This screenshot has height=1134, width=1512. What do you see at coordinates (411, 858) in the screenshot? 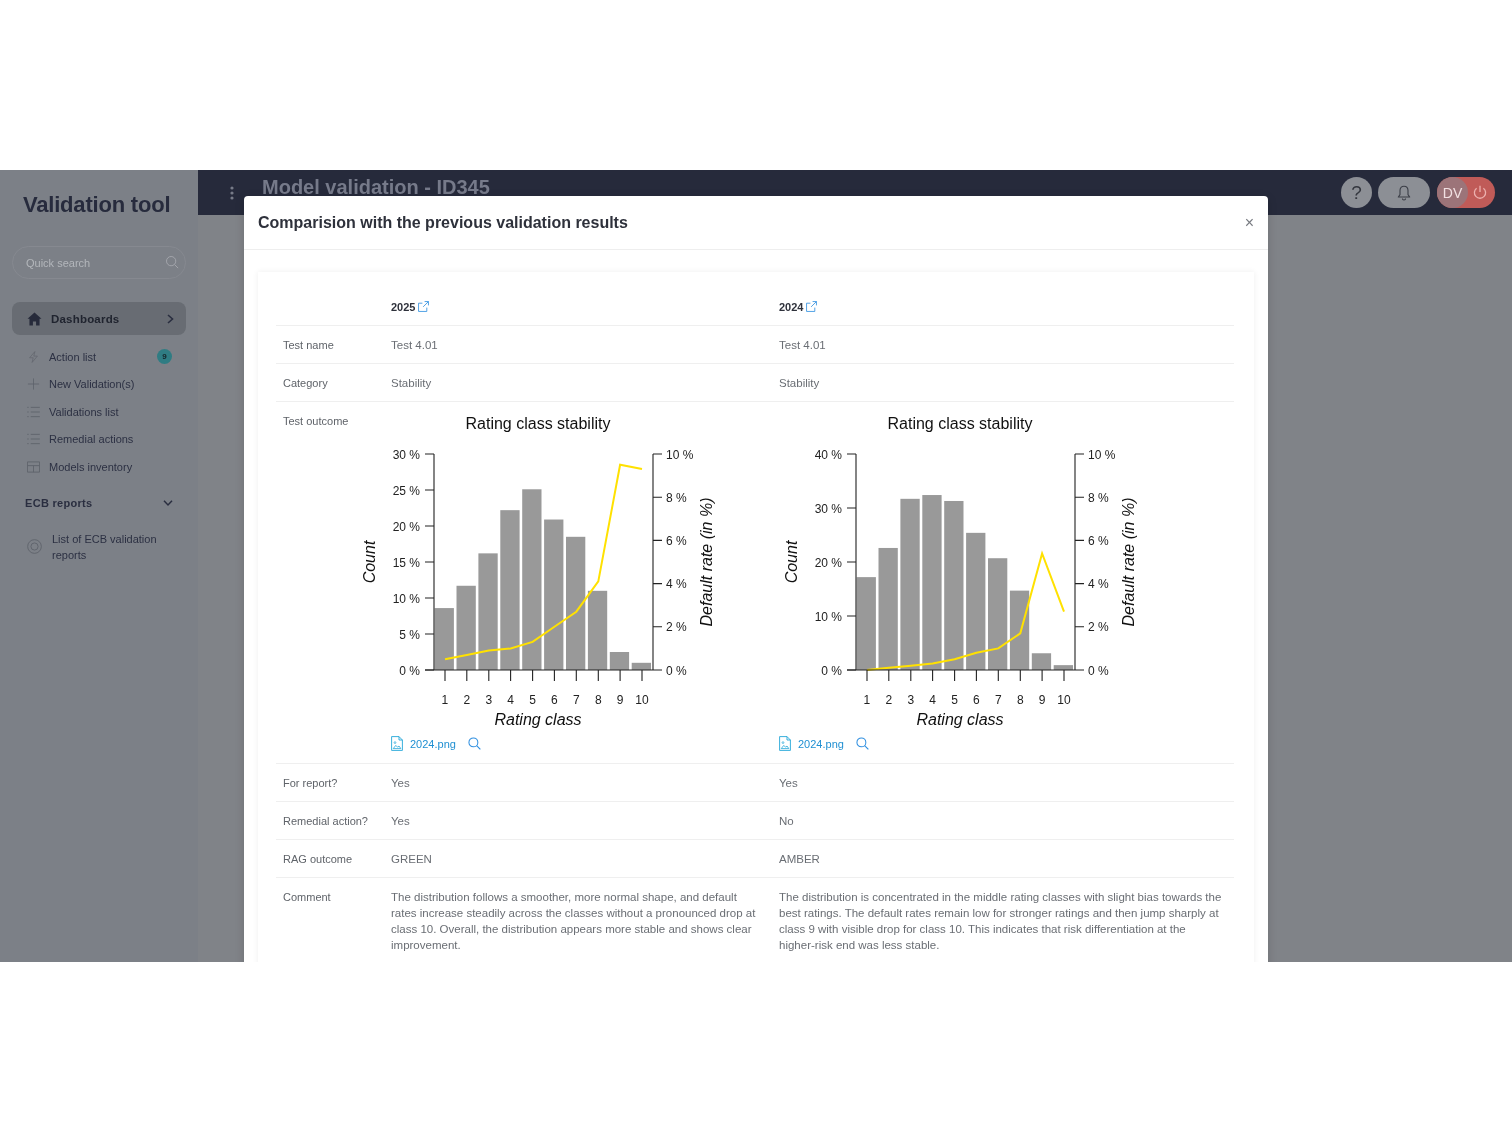
I see `table-cell: GREEN` at bounding box center [411, 858].